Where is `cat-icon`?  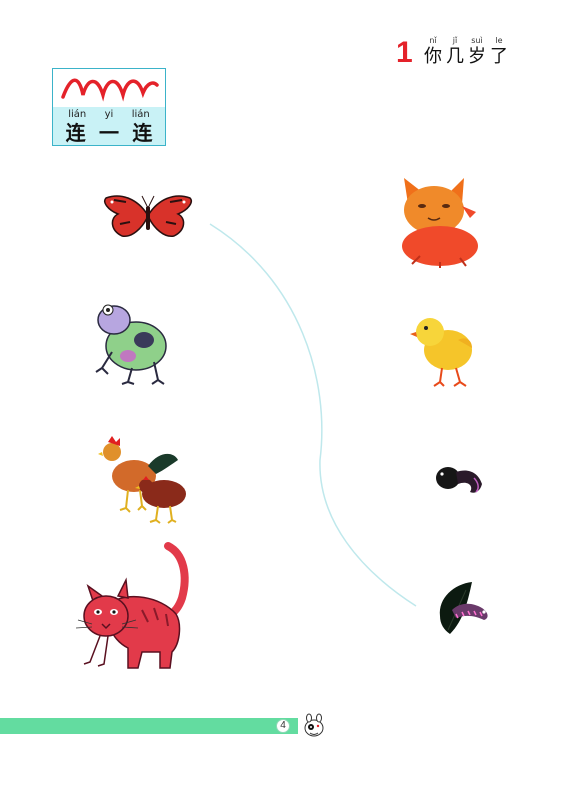 cat-icon is located at coordinates (134, 606).